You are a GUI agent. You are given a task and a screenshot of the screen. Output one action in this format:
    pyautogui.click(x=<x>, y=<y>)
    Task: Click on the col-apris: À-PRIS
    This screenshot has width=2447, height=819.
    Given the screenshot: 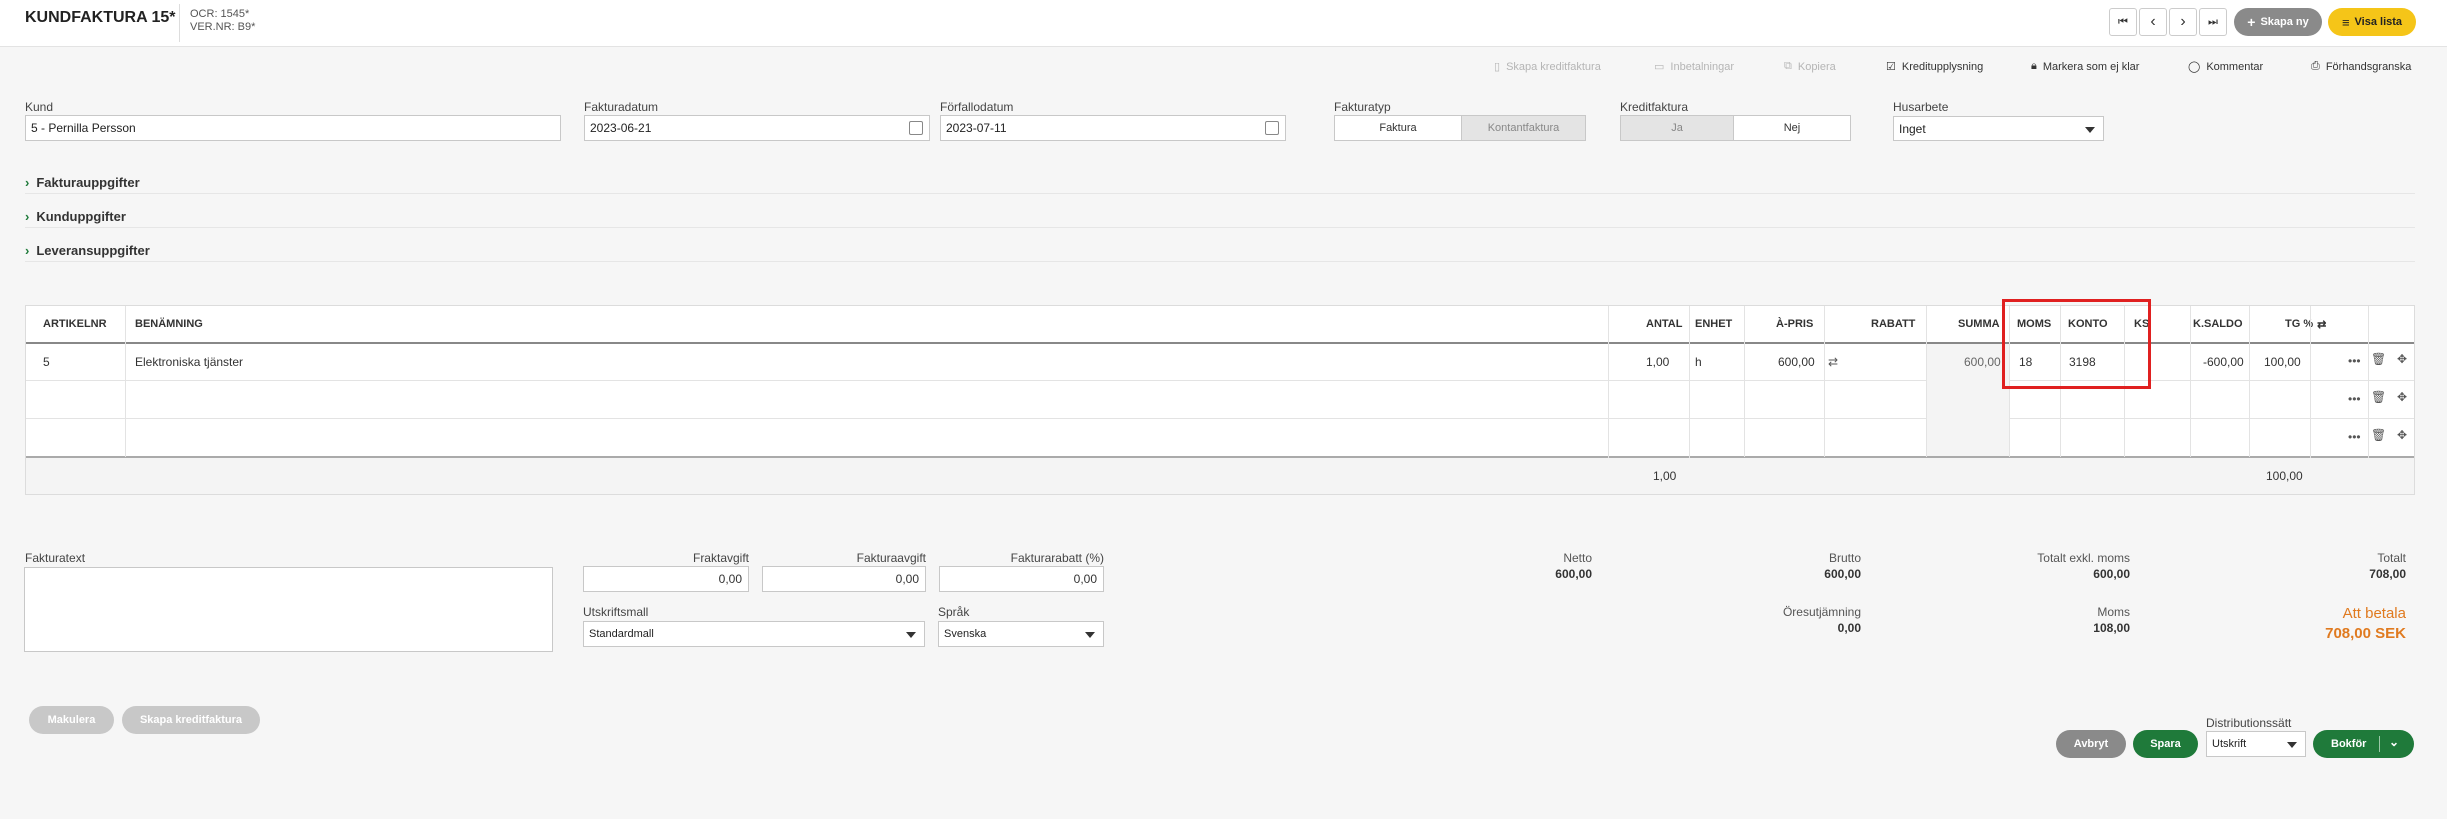 What is the action you would take?
    pyautogui.click(x=1794, y=324)
    